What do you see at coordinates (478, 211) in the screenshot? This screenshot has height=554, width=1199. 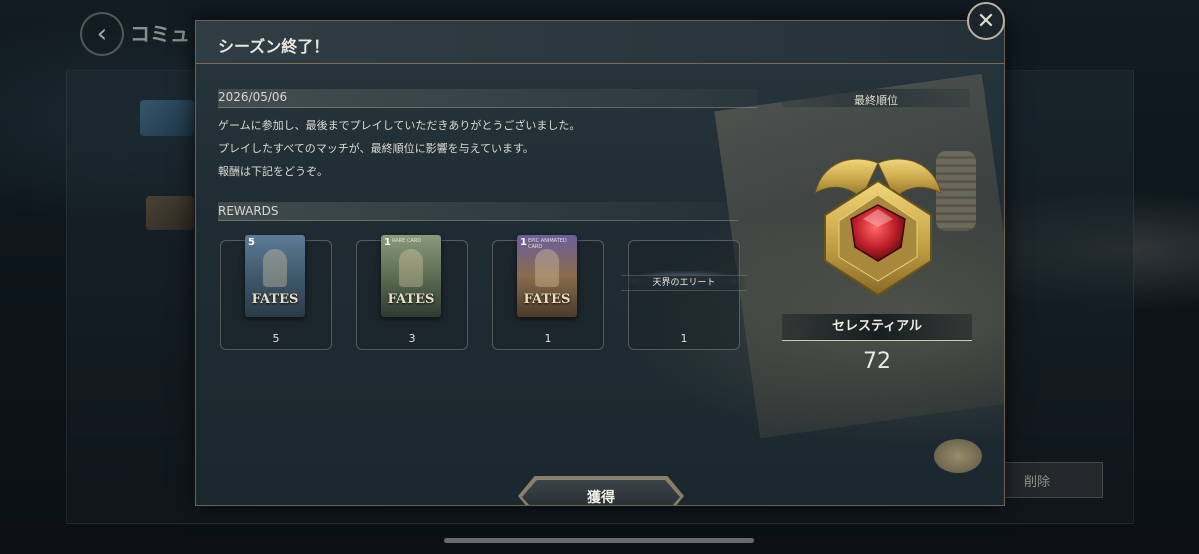 I see `rewards-header: REWARDS` at bounding box center [478, 211].